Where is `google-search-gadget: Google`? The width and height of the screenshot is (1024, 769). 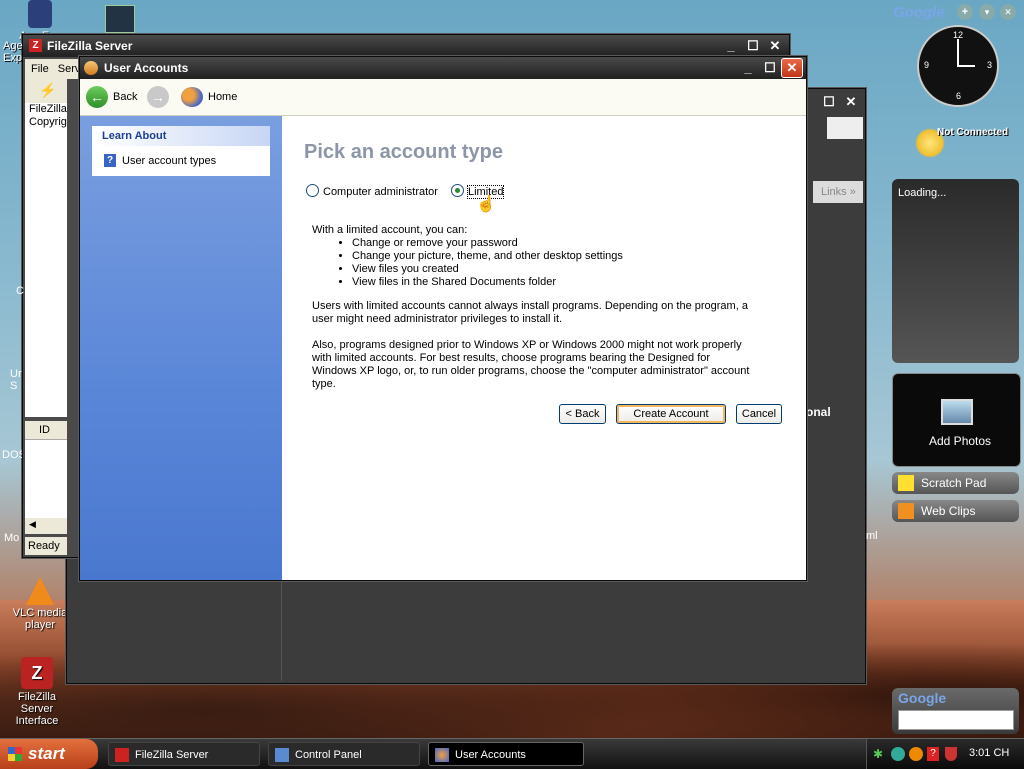
google-search-gadget: Google is located at coordinates (955, 711).